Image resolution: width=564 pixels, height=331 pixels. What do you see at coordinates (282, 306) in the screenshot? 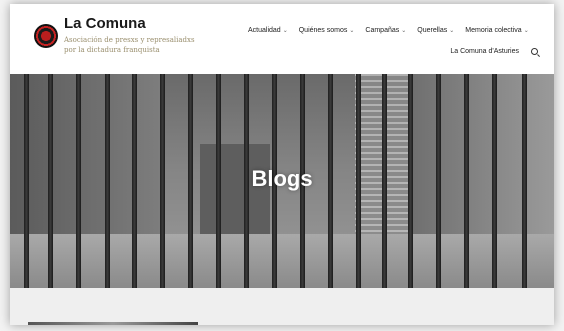
I see `content-area` at bounding box center [282, 306].